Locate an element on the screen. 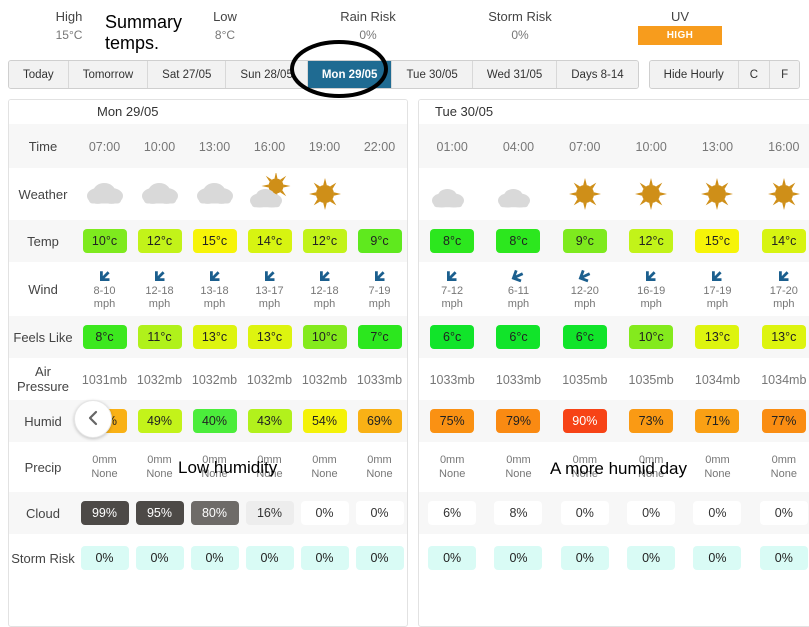 The image size is (809, 627). cell-time: 04:00 is located at coordinates (518, 146).